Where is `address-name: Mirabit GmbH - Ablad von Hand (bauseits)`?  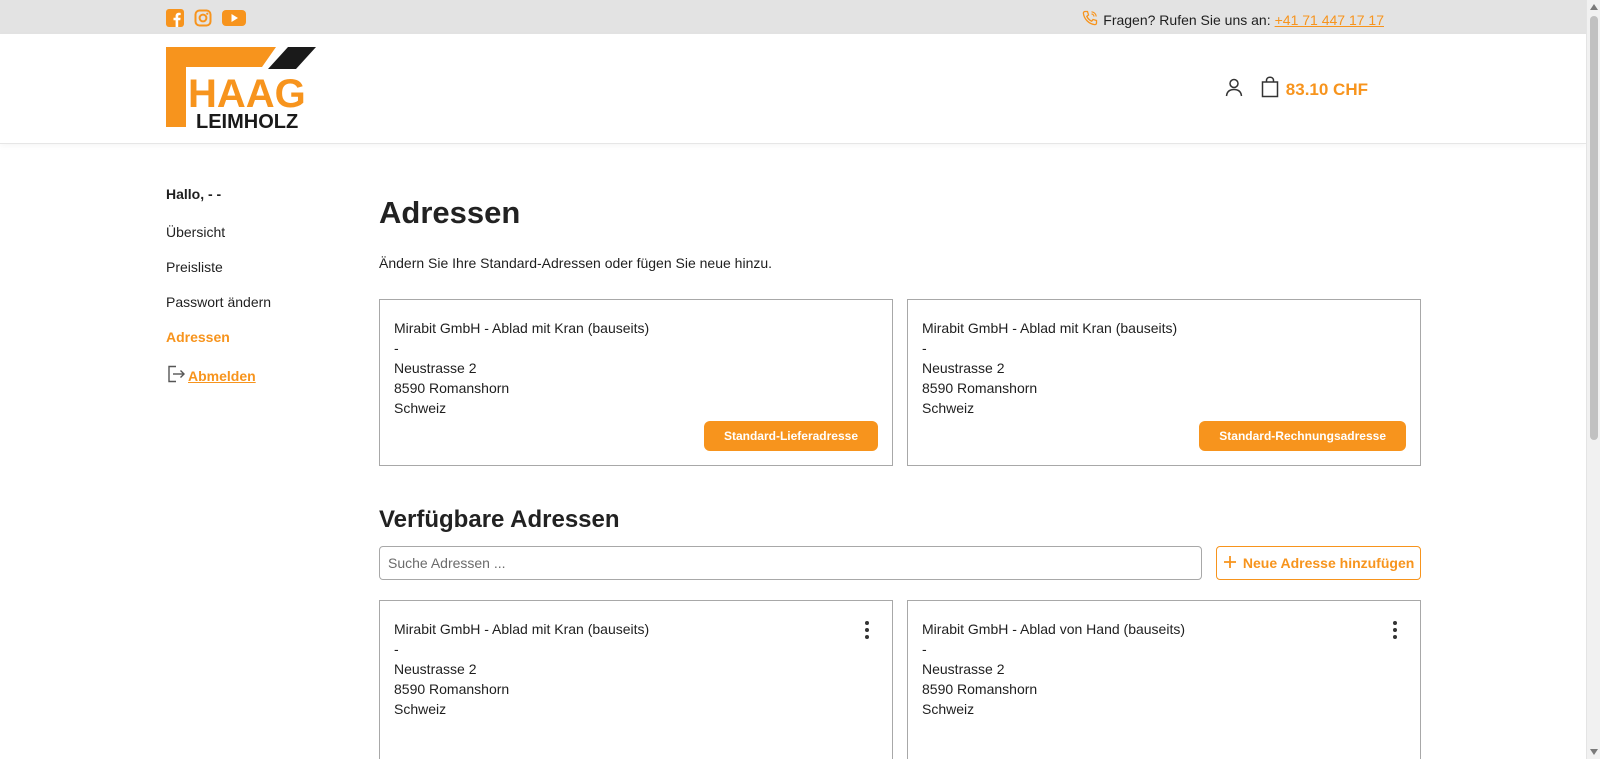
address-name: Mirabit GmbH - Ablad von Hand (bauseits) is located at coordinates (1053, 629).